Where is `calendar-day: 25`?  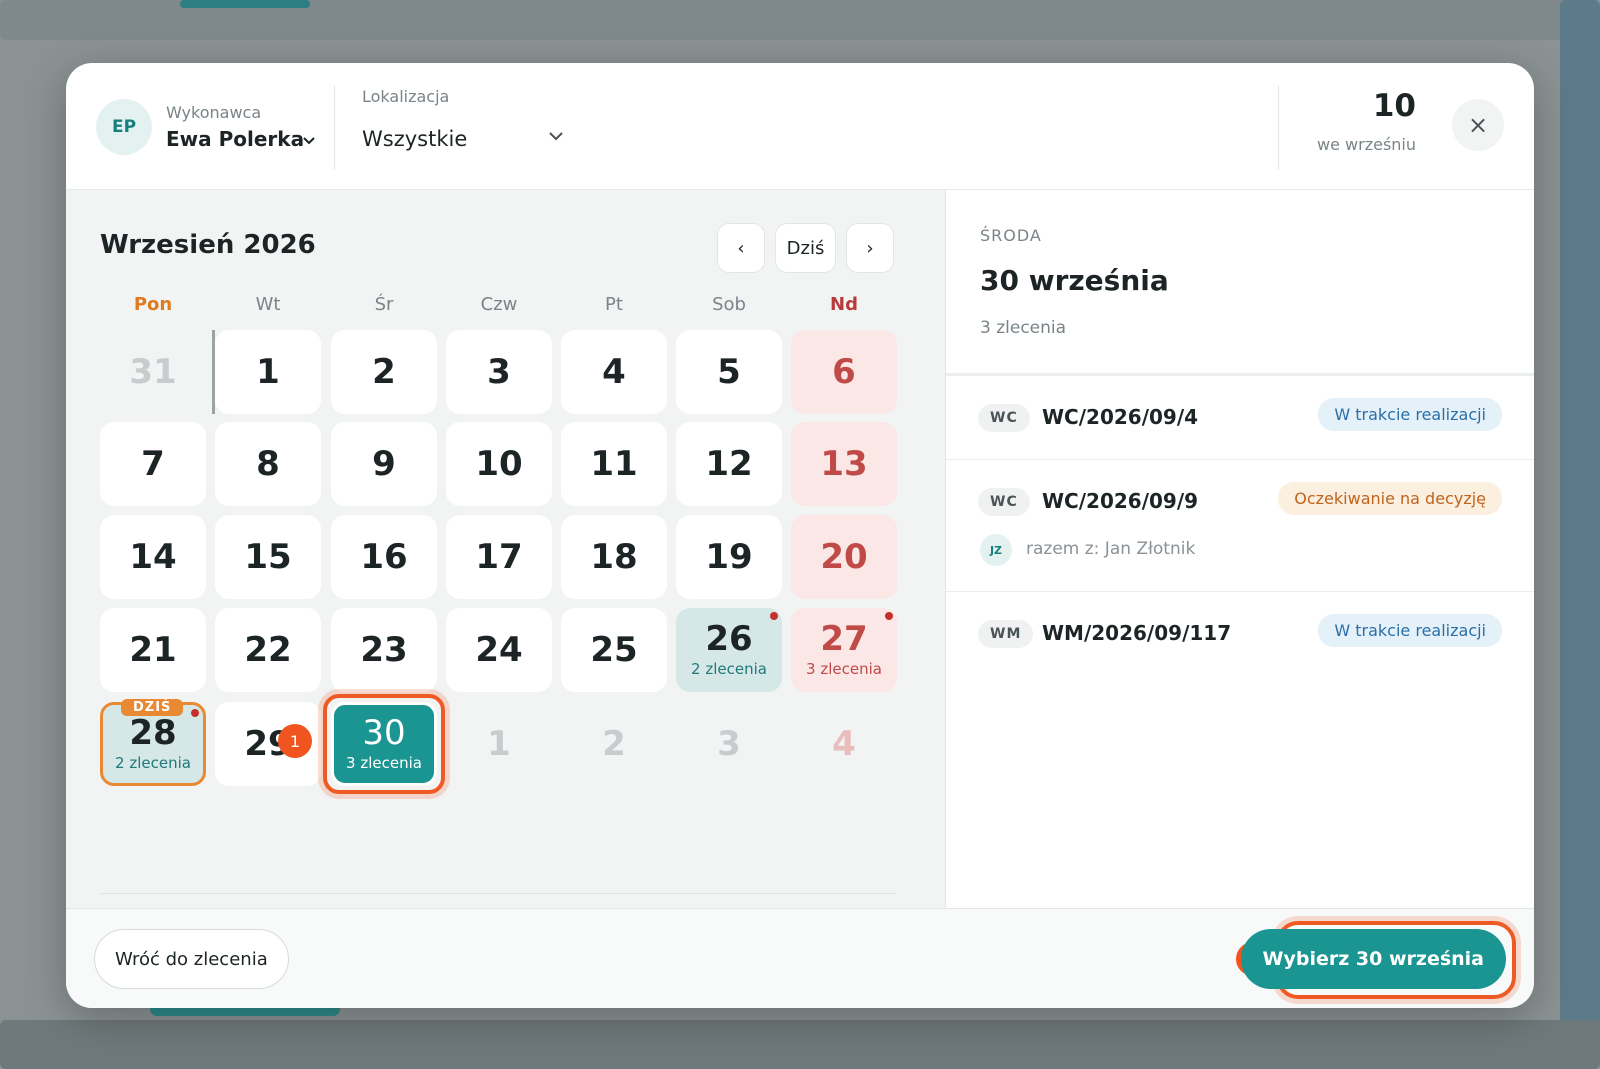 calendar-day: 25 is located at coordinates (614, 650).